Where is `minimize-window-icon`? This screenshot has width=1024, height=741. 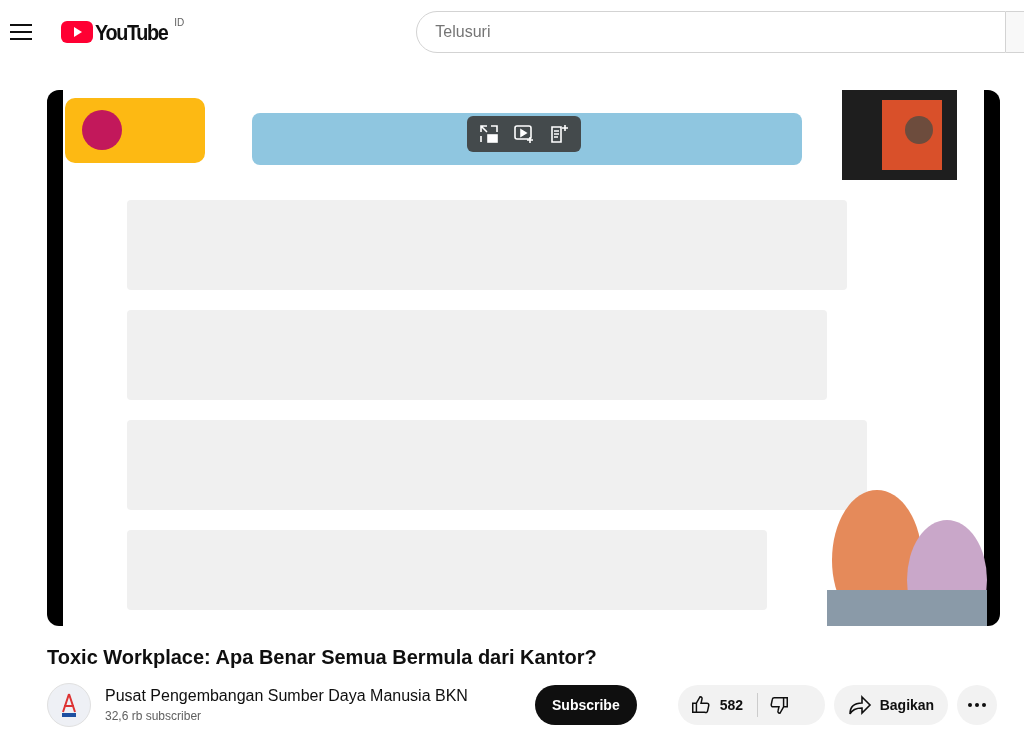
minimize-window-icon is located at coordinates (488, 134).